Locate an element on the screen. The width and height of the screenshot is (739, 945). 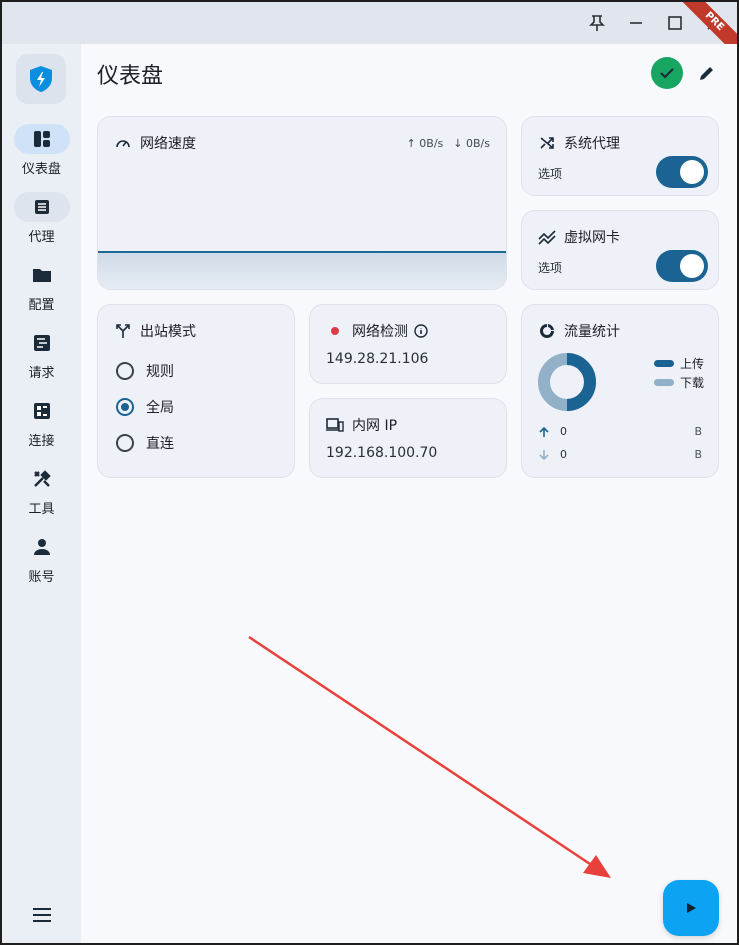
sidebar-item-tools: 工具 is located at coordinates (41, 494).